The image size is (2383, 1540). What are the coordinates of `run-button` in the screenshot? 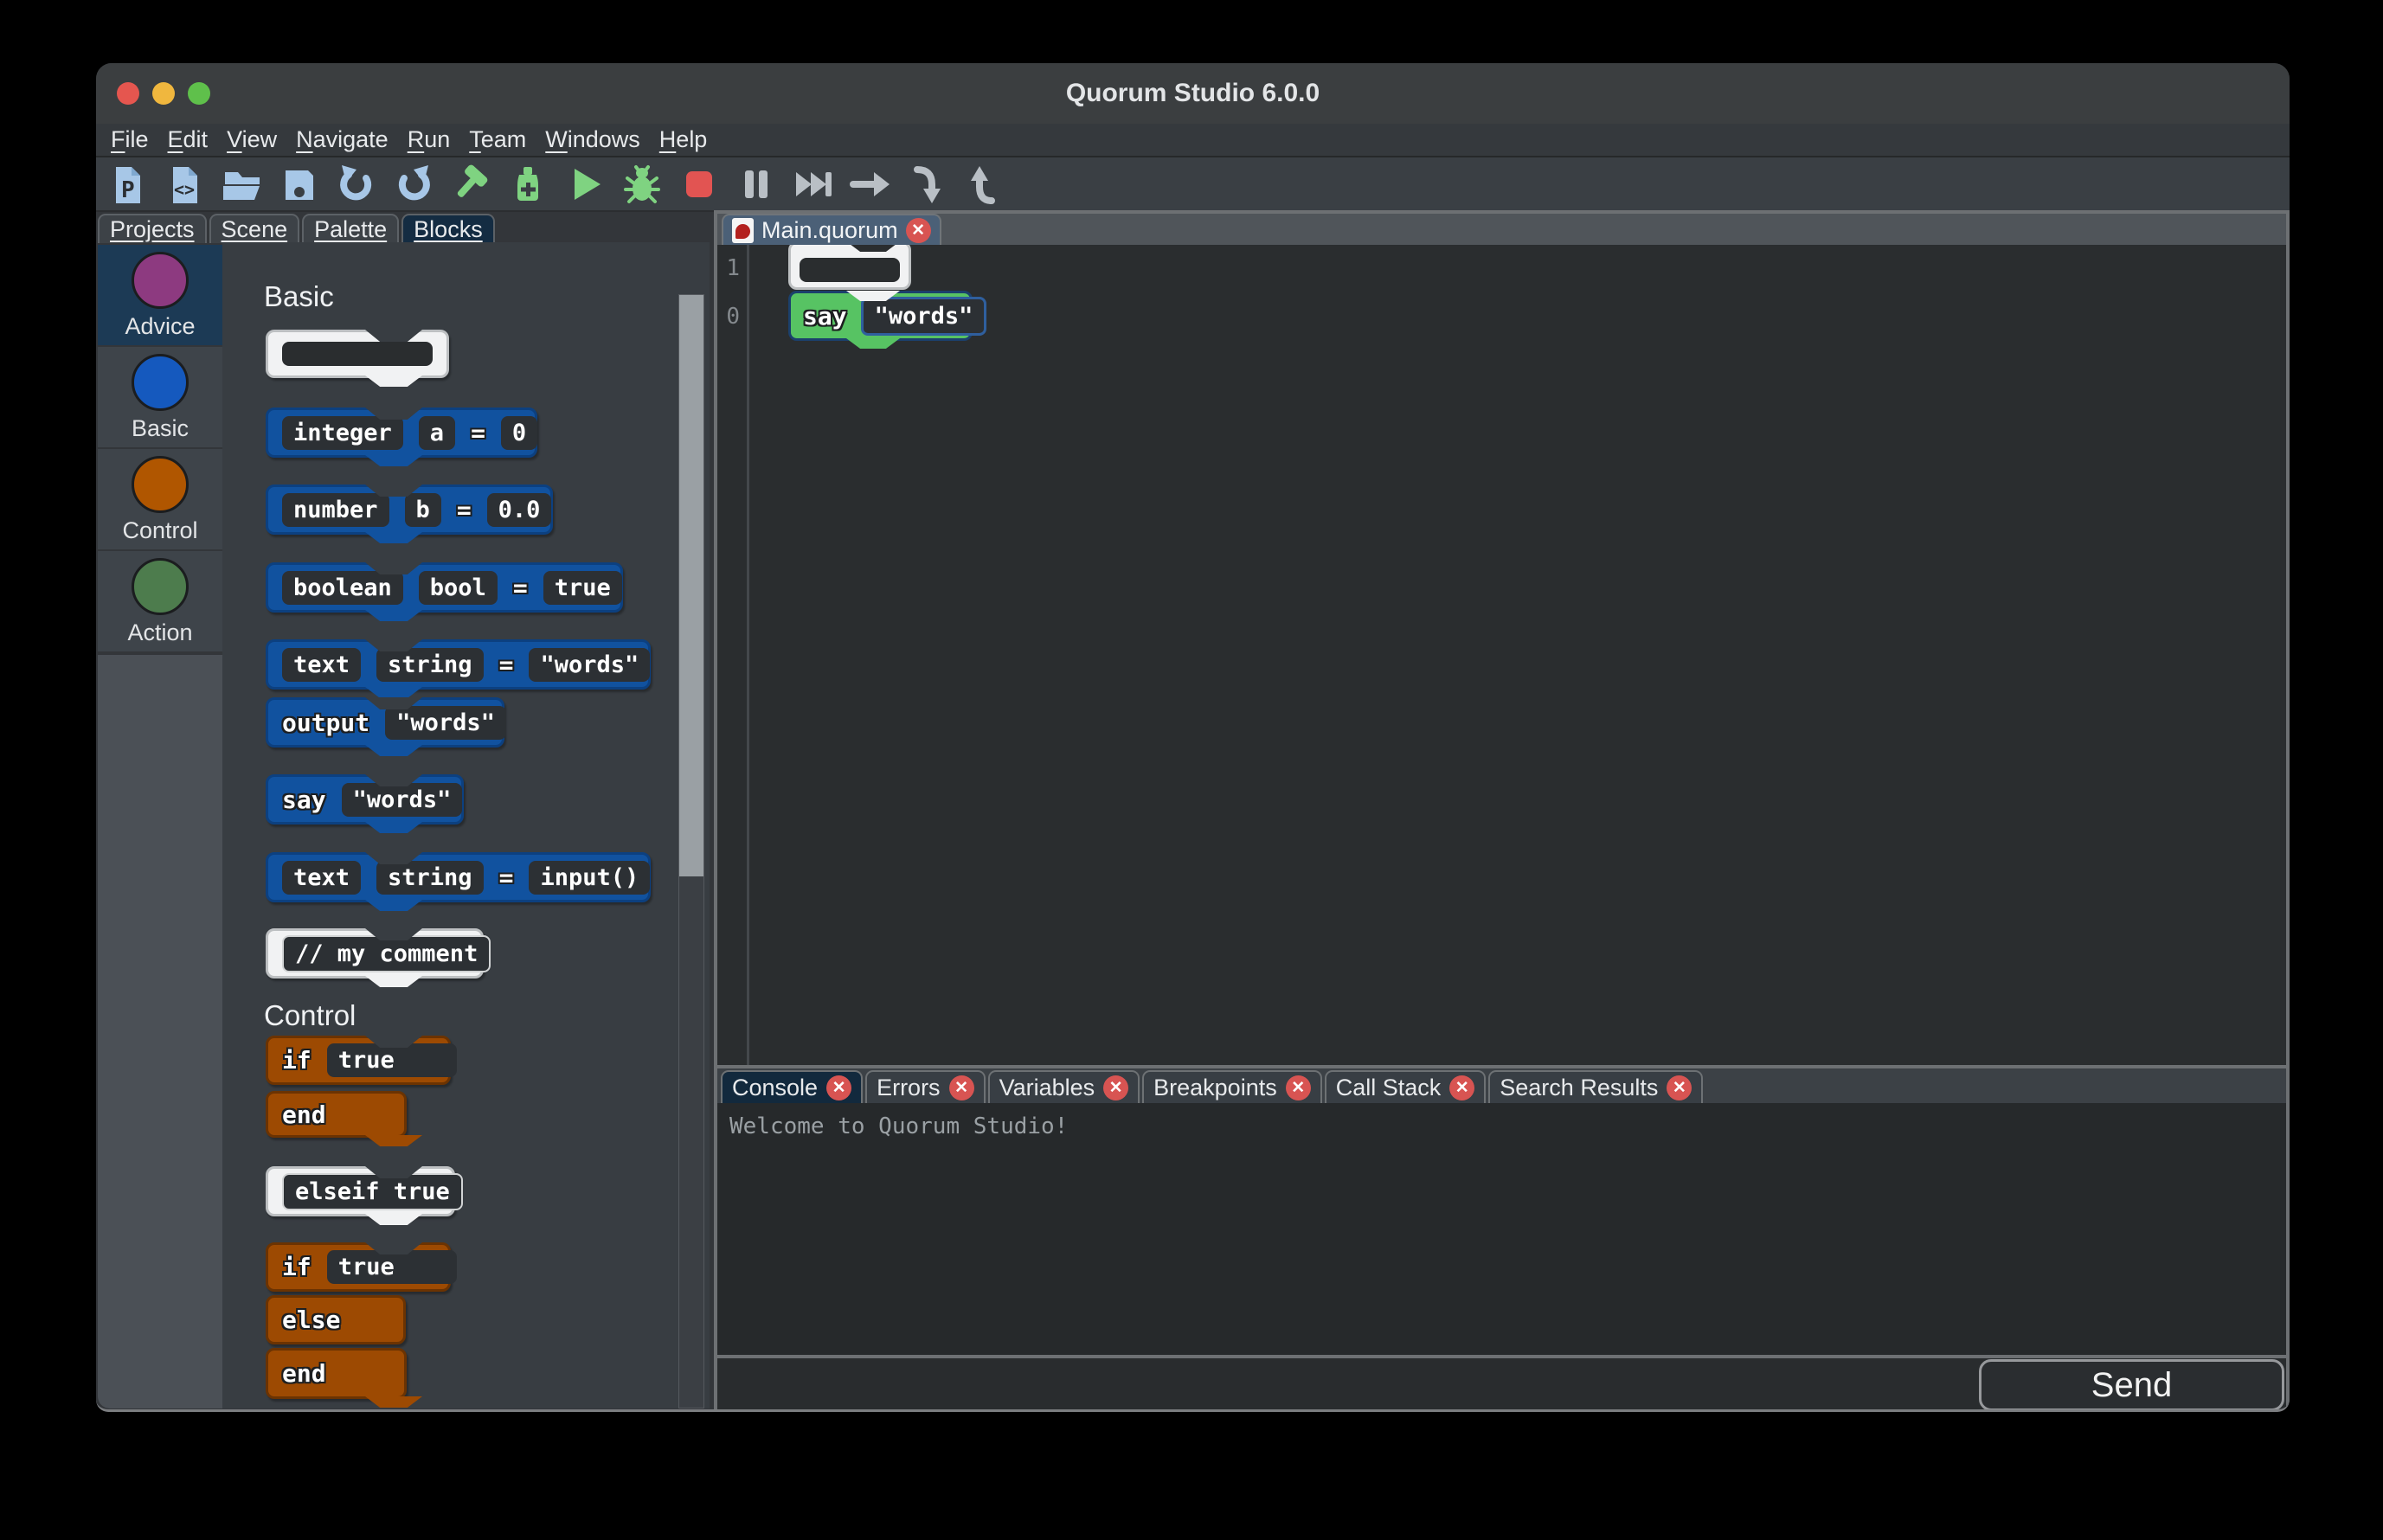 It's located at (585, 185).